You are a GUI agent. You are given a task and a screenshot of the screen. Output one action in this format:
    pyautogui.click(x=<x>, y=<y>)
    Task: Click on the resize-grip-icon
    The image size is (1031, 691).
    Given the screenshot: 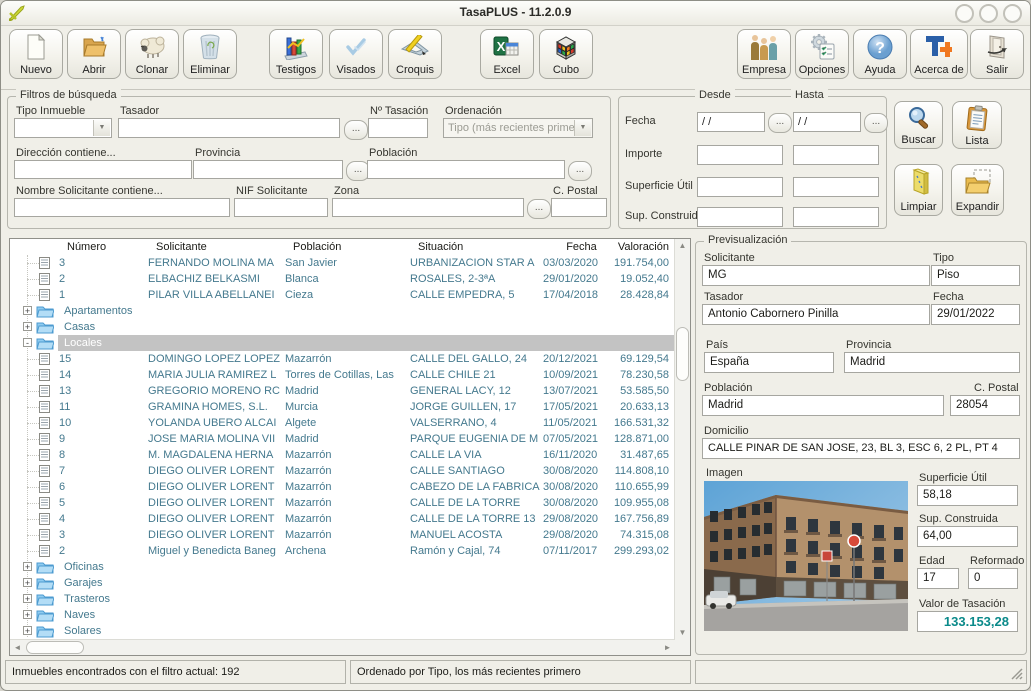 What is the action you would take?
    pyautogui.click(x=1016, y=673)
    